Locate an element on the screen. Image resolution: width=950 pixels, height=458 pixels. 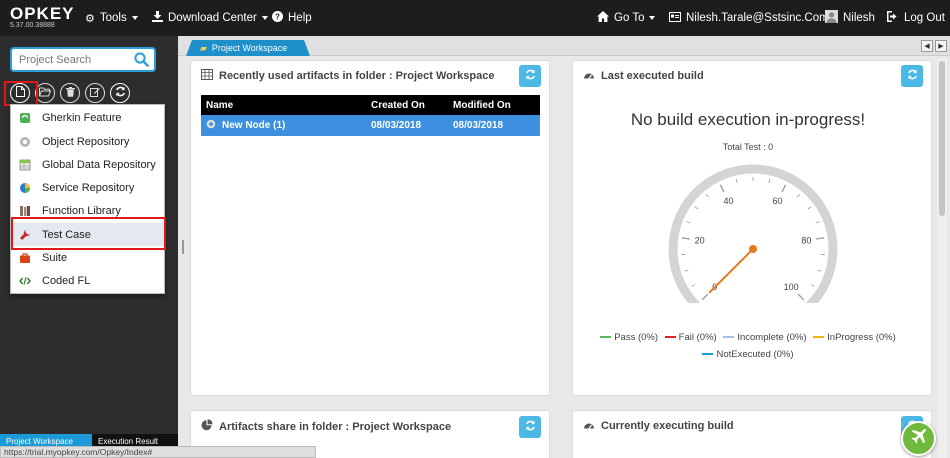
refresh-share-button is located at coordinates (530, 427).